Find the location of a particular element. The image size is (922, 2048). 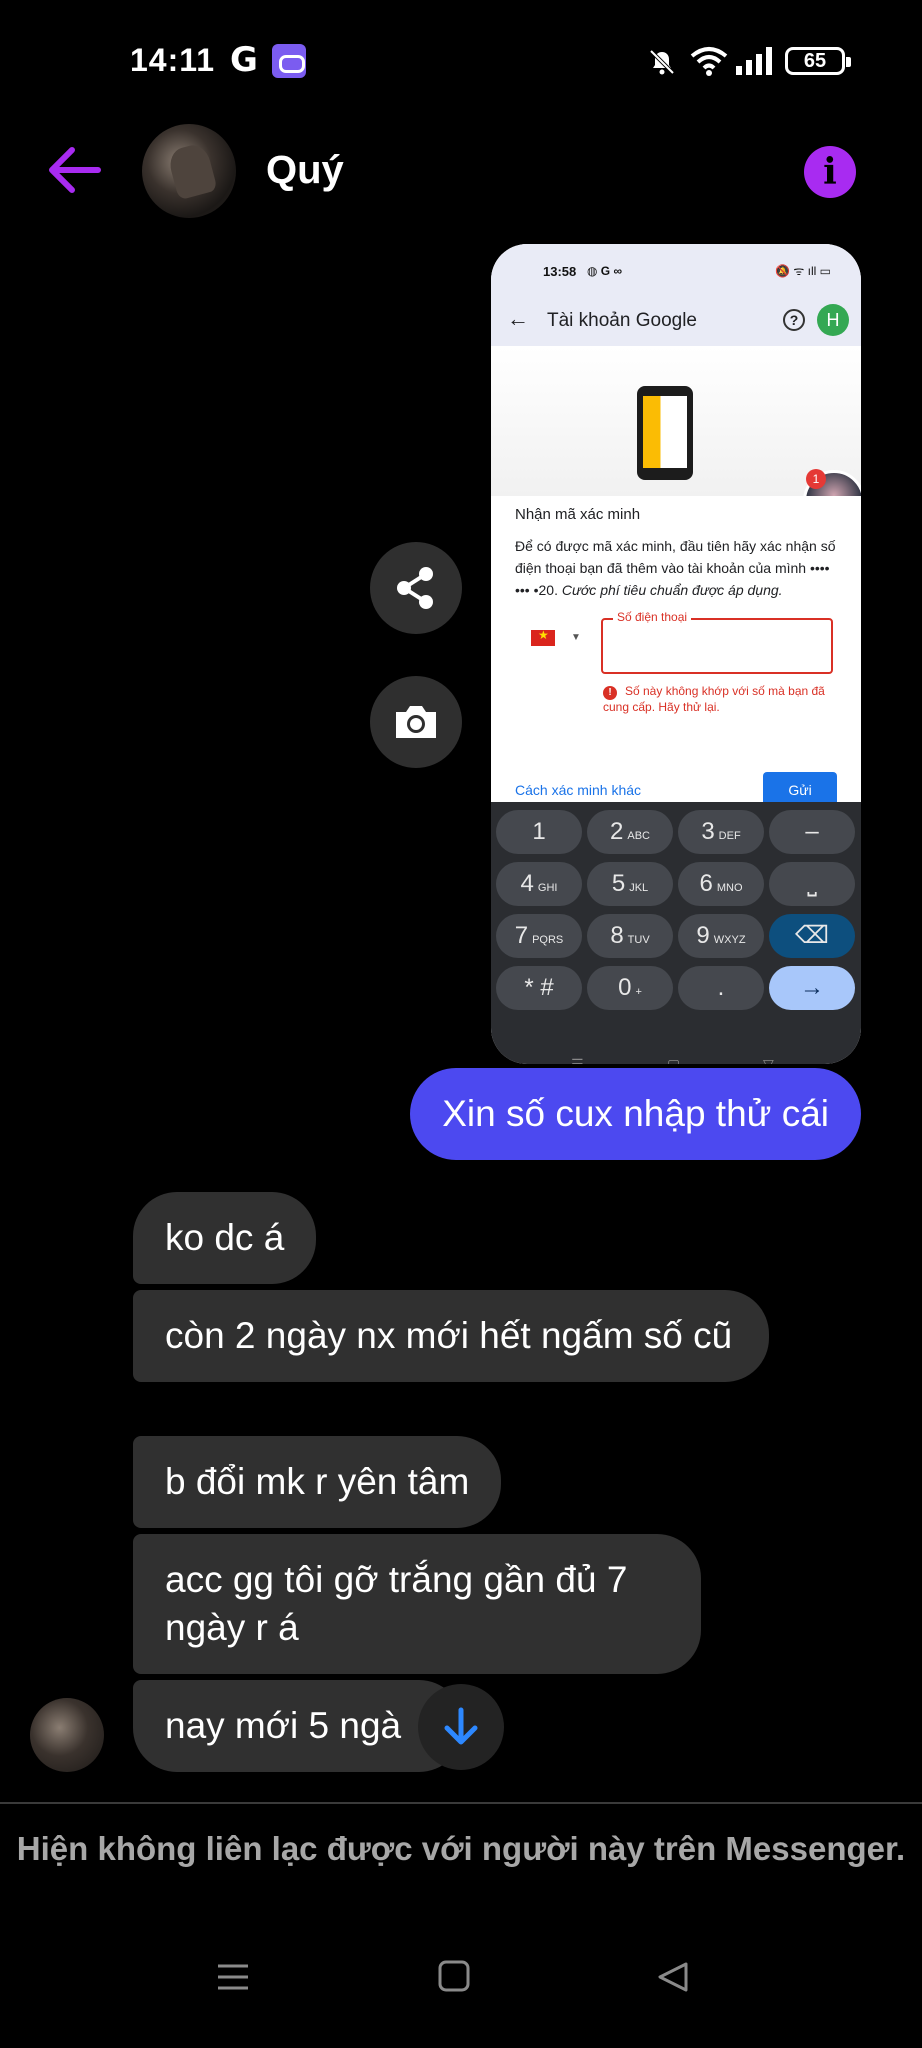

screenshot-account-avatar: H is located at coordinates (833, 320).